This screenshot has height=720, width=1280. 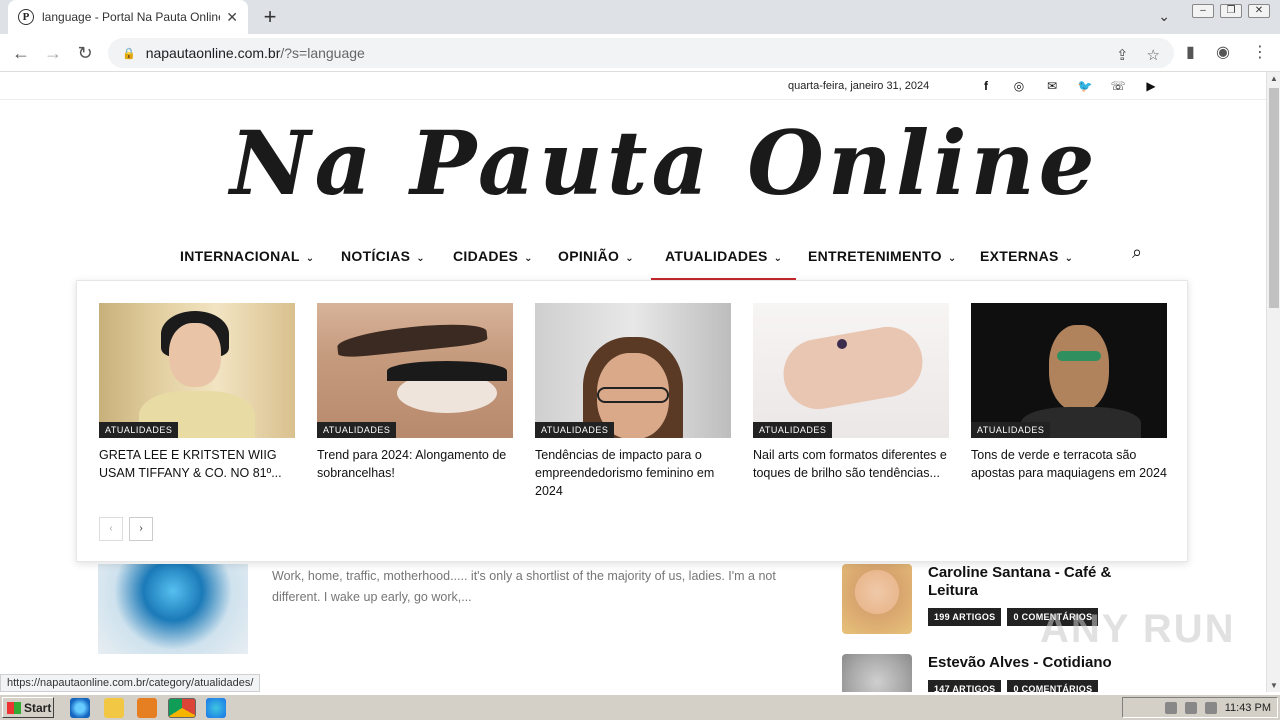 I want to click on site-favicon-icon: P, so click(x=26, y=17).